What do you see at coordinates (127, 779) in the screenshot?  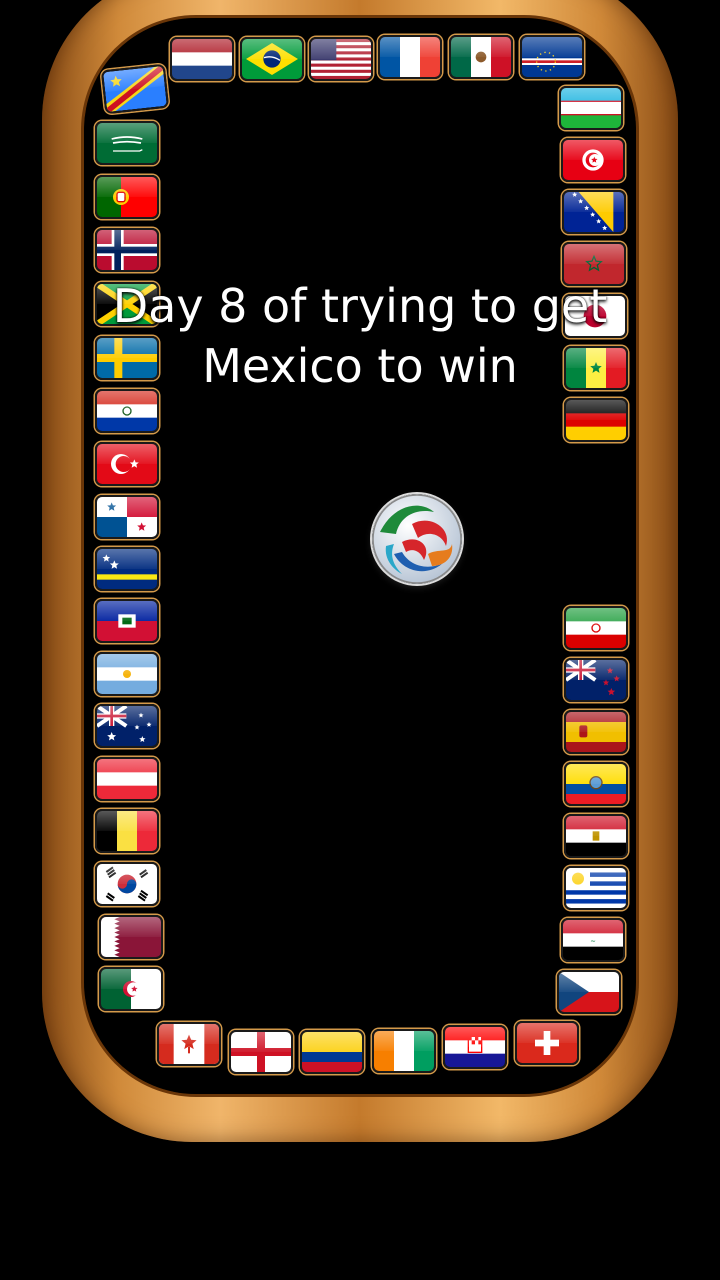 I see `flag-austria` at bounding box center [127, 779].